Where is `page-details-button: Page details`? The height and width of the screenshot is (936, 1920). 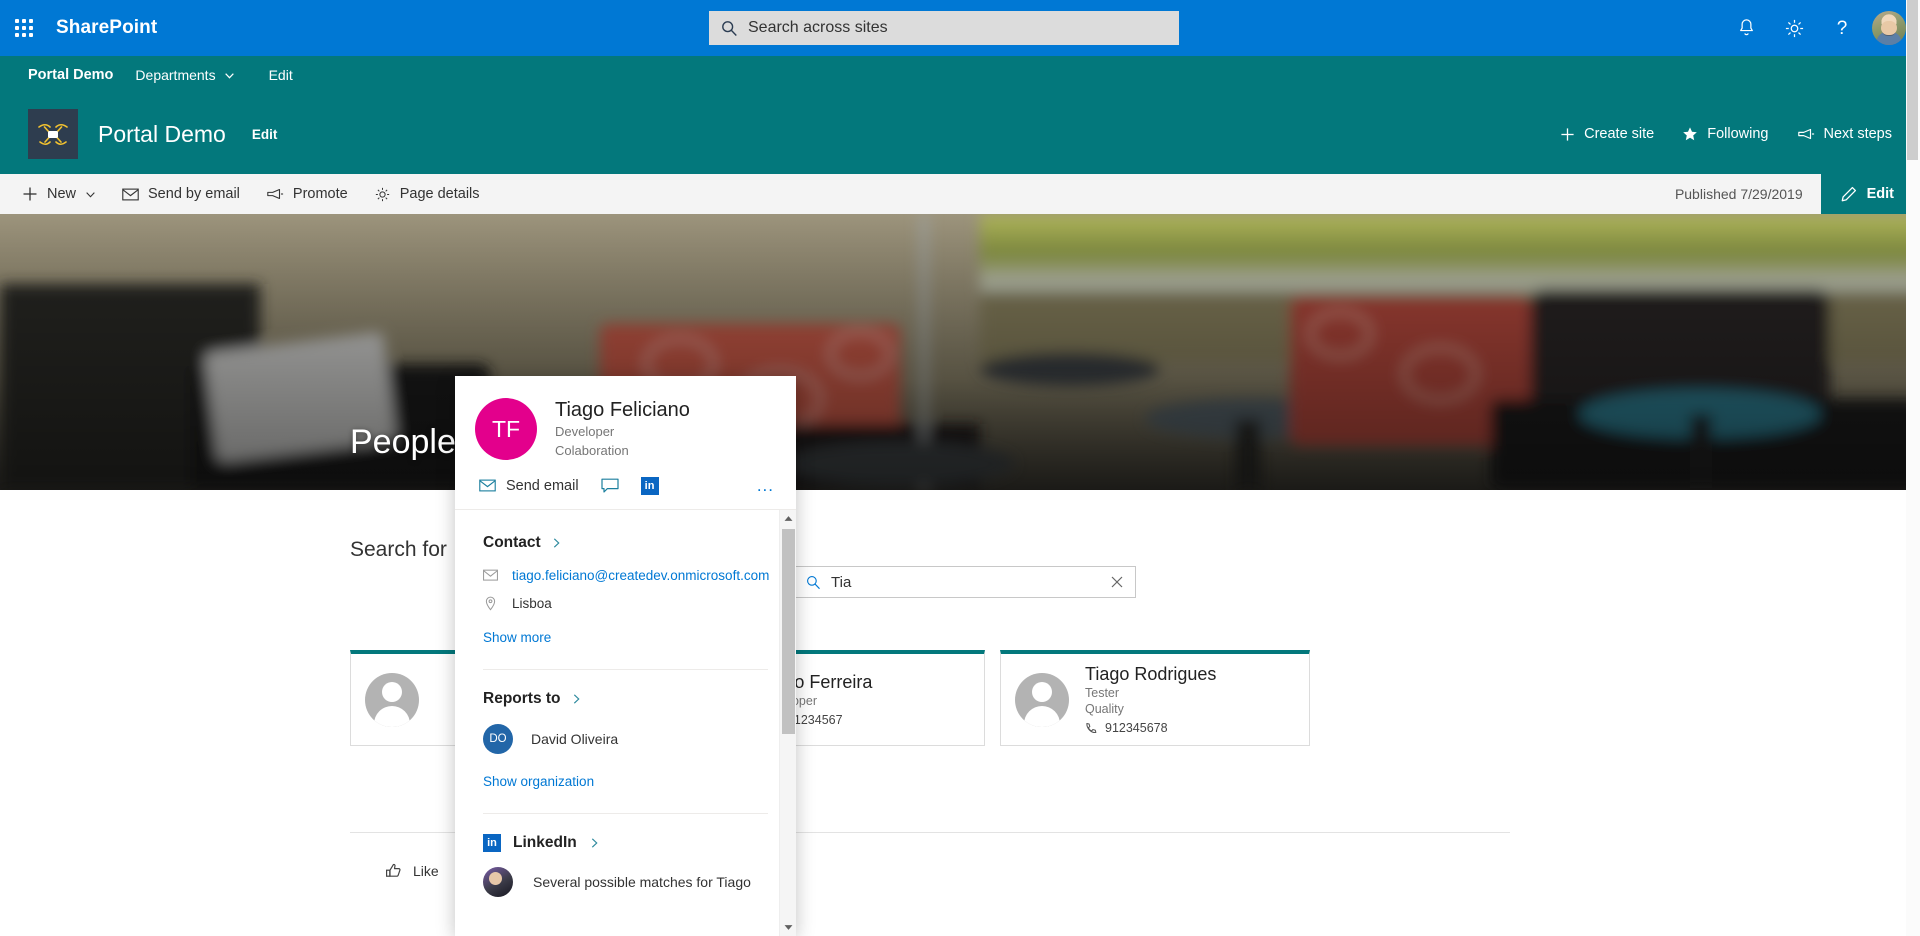
page-details-button: Page details is located at coordinates (427, 194).